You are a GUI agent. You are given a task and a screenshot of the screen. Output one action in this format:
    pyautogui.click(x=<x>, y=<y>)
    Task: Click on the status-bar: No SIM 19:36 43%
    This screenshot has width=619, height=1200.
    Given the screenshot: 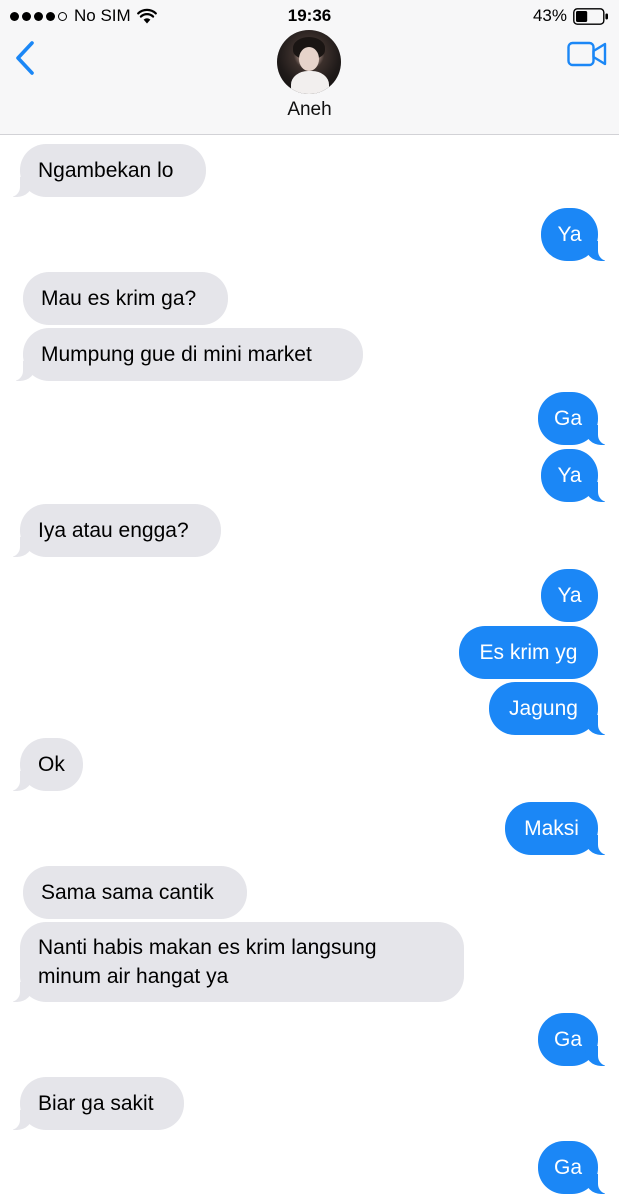 What is the action you would take?
    pyautogui.click(x=309, y=16)
    